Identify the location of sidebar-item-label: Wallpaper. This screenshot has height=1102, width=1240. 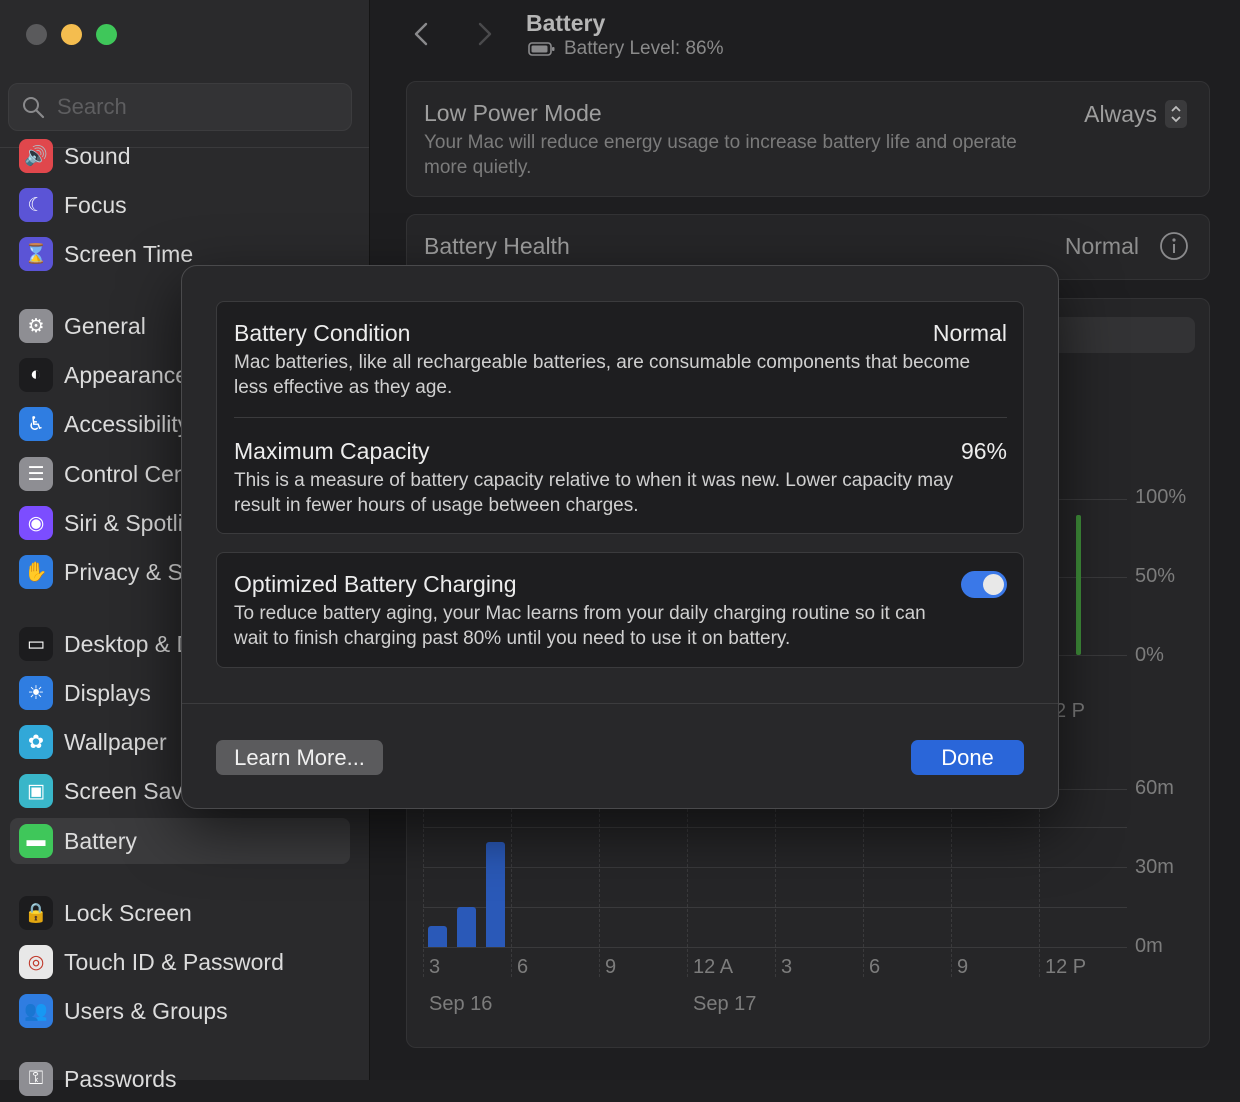
(115, 741).